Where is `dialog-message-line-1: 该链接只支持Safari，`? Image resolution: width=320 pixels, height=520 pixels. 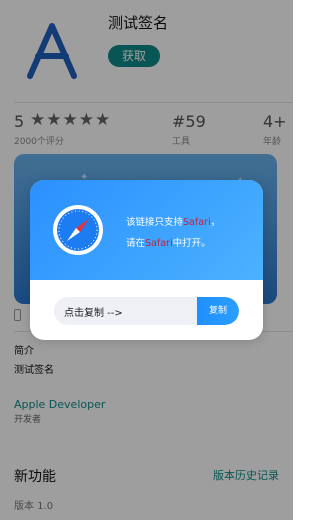
dialog-message-line-1: 该链接只支持Safari， is located at coordinates (173, 222).